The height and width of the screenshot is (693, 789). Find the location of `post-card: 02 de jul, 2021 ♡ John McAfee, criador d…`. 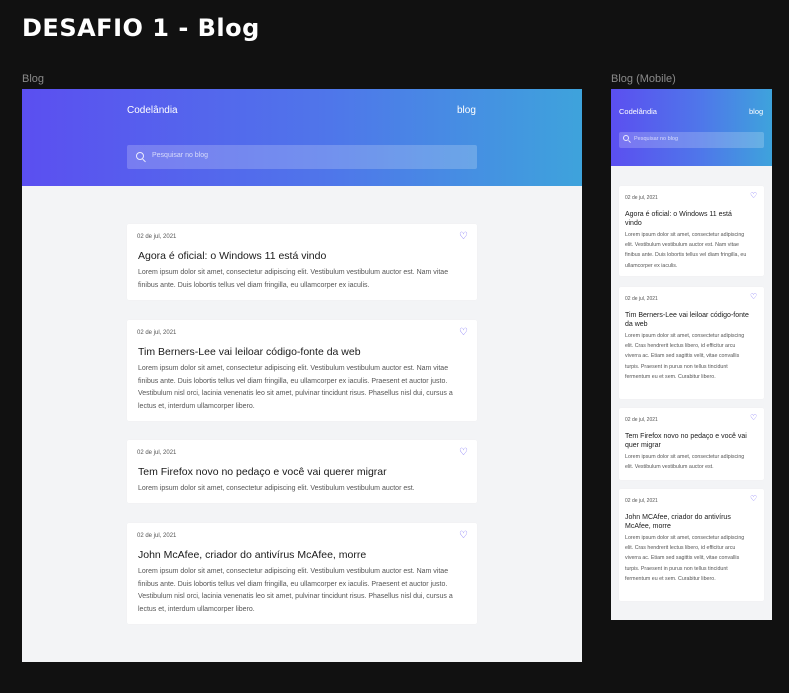

post-card: 02 de jul, 2021 ♡ John McAfee, criador d… is located at coordinates (302, 573).